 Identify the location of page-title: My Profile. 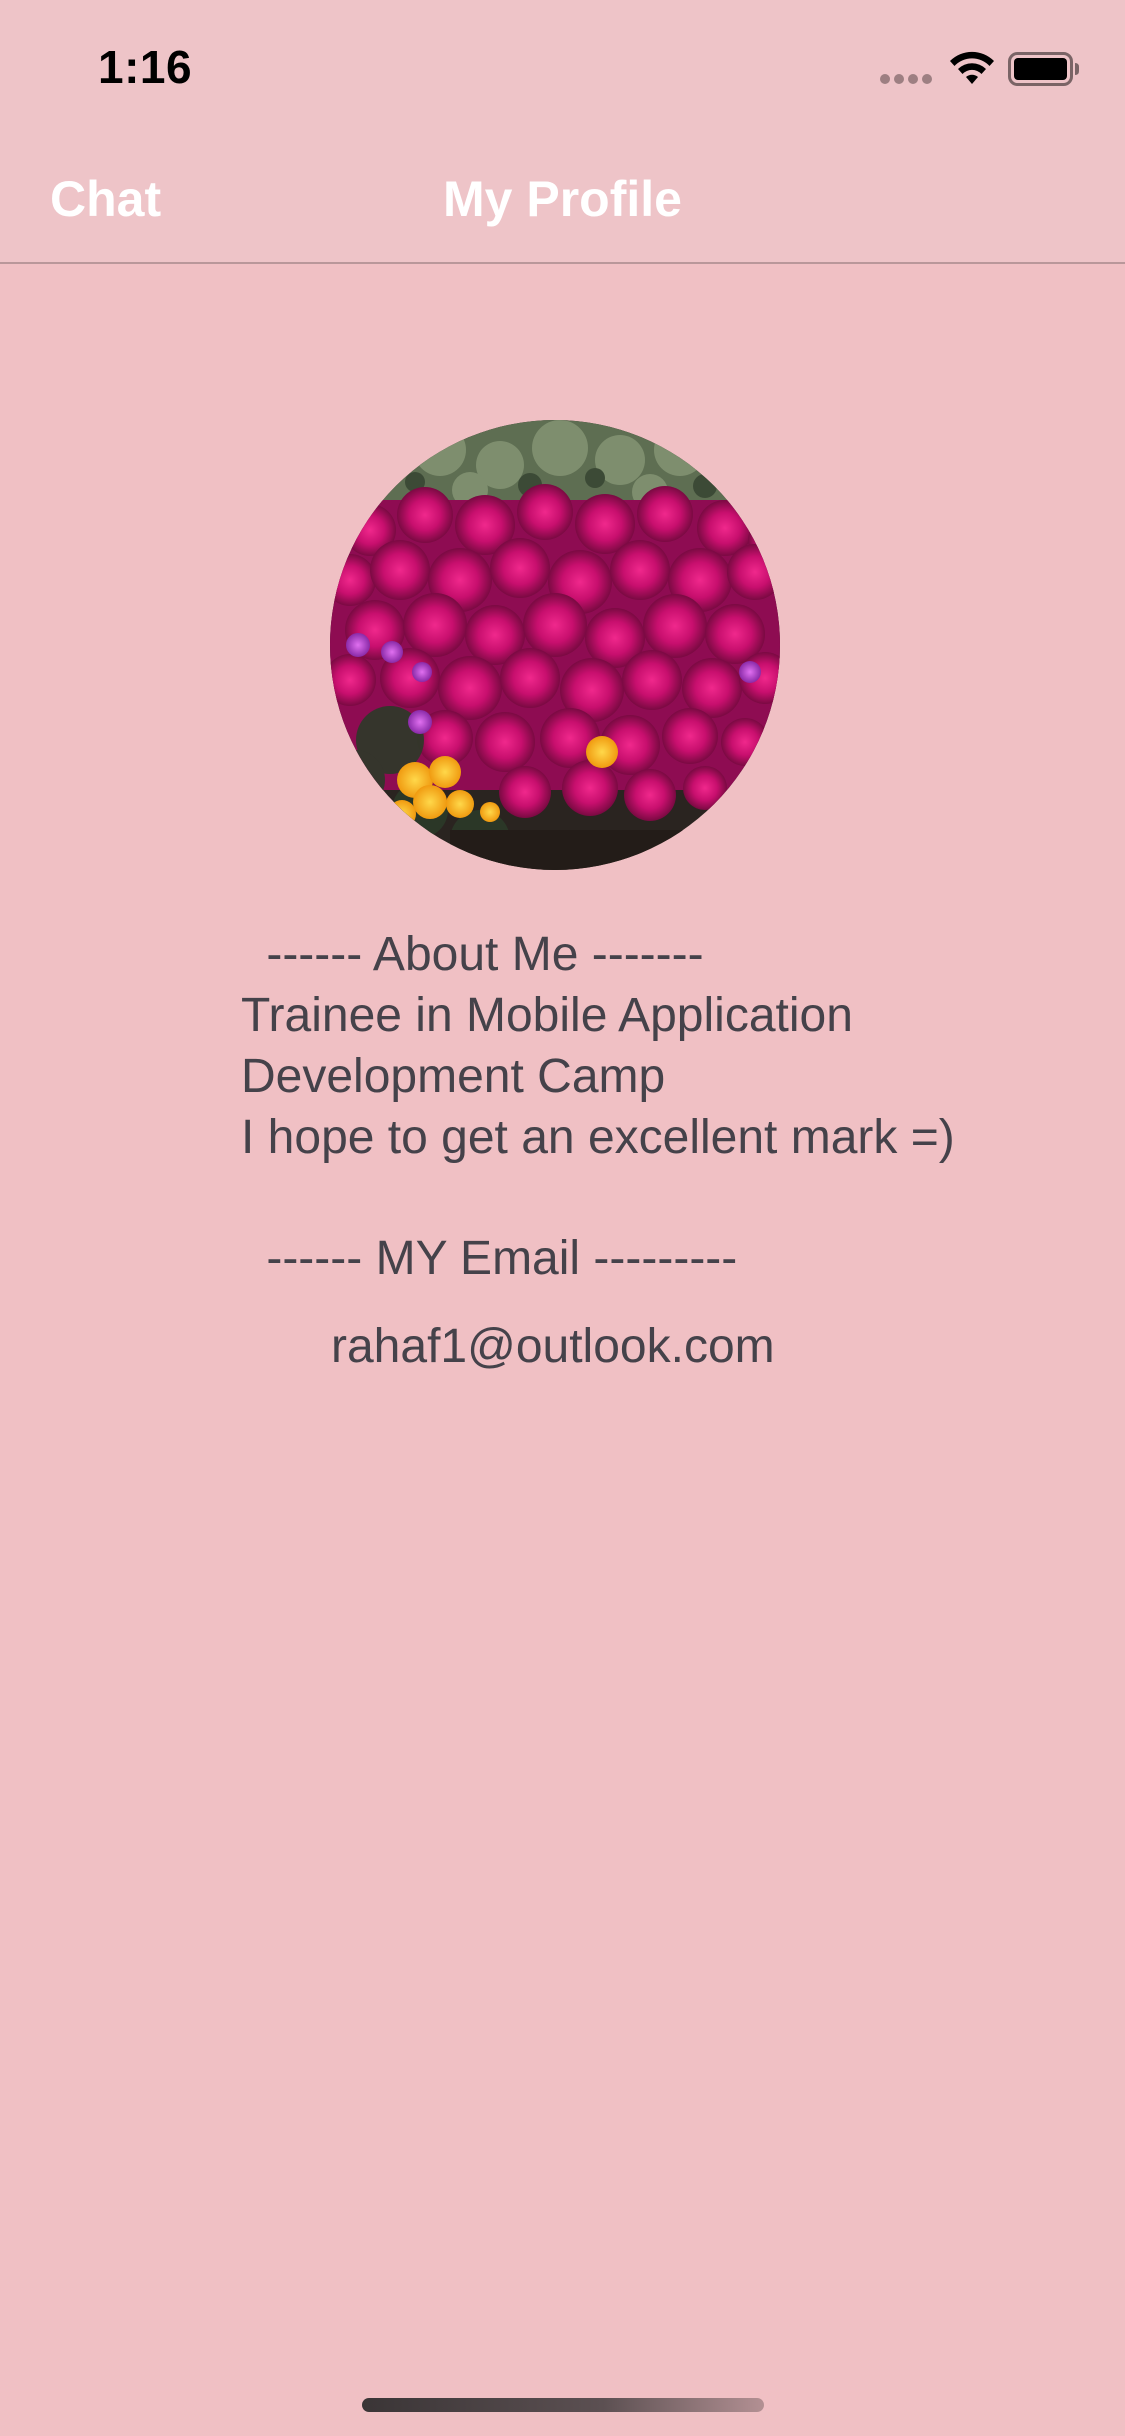
(562, 199).